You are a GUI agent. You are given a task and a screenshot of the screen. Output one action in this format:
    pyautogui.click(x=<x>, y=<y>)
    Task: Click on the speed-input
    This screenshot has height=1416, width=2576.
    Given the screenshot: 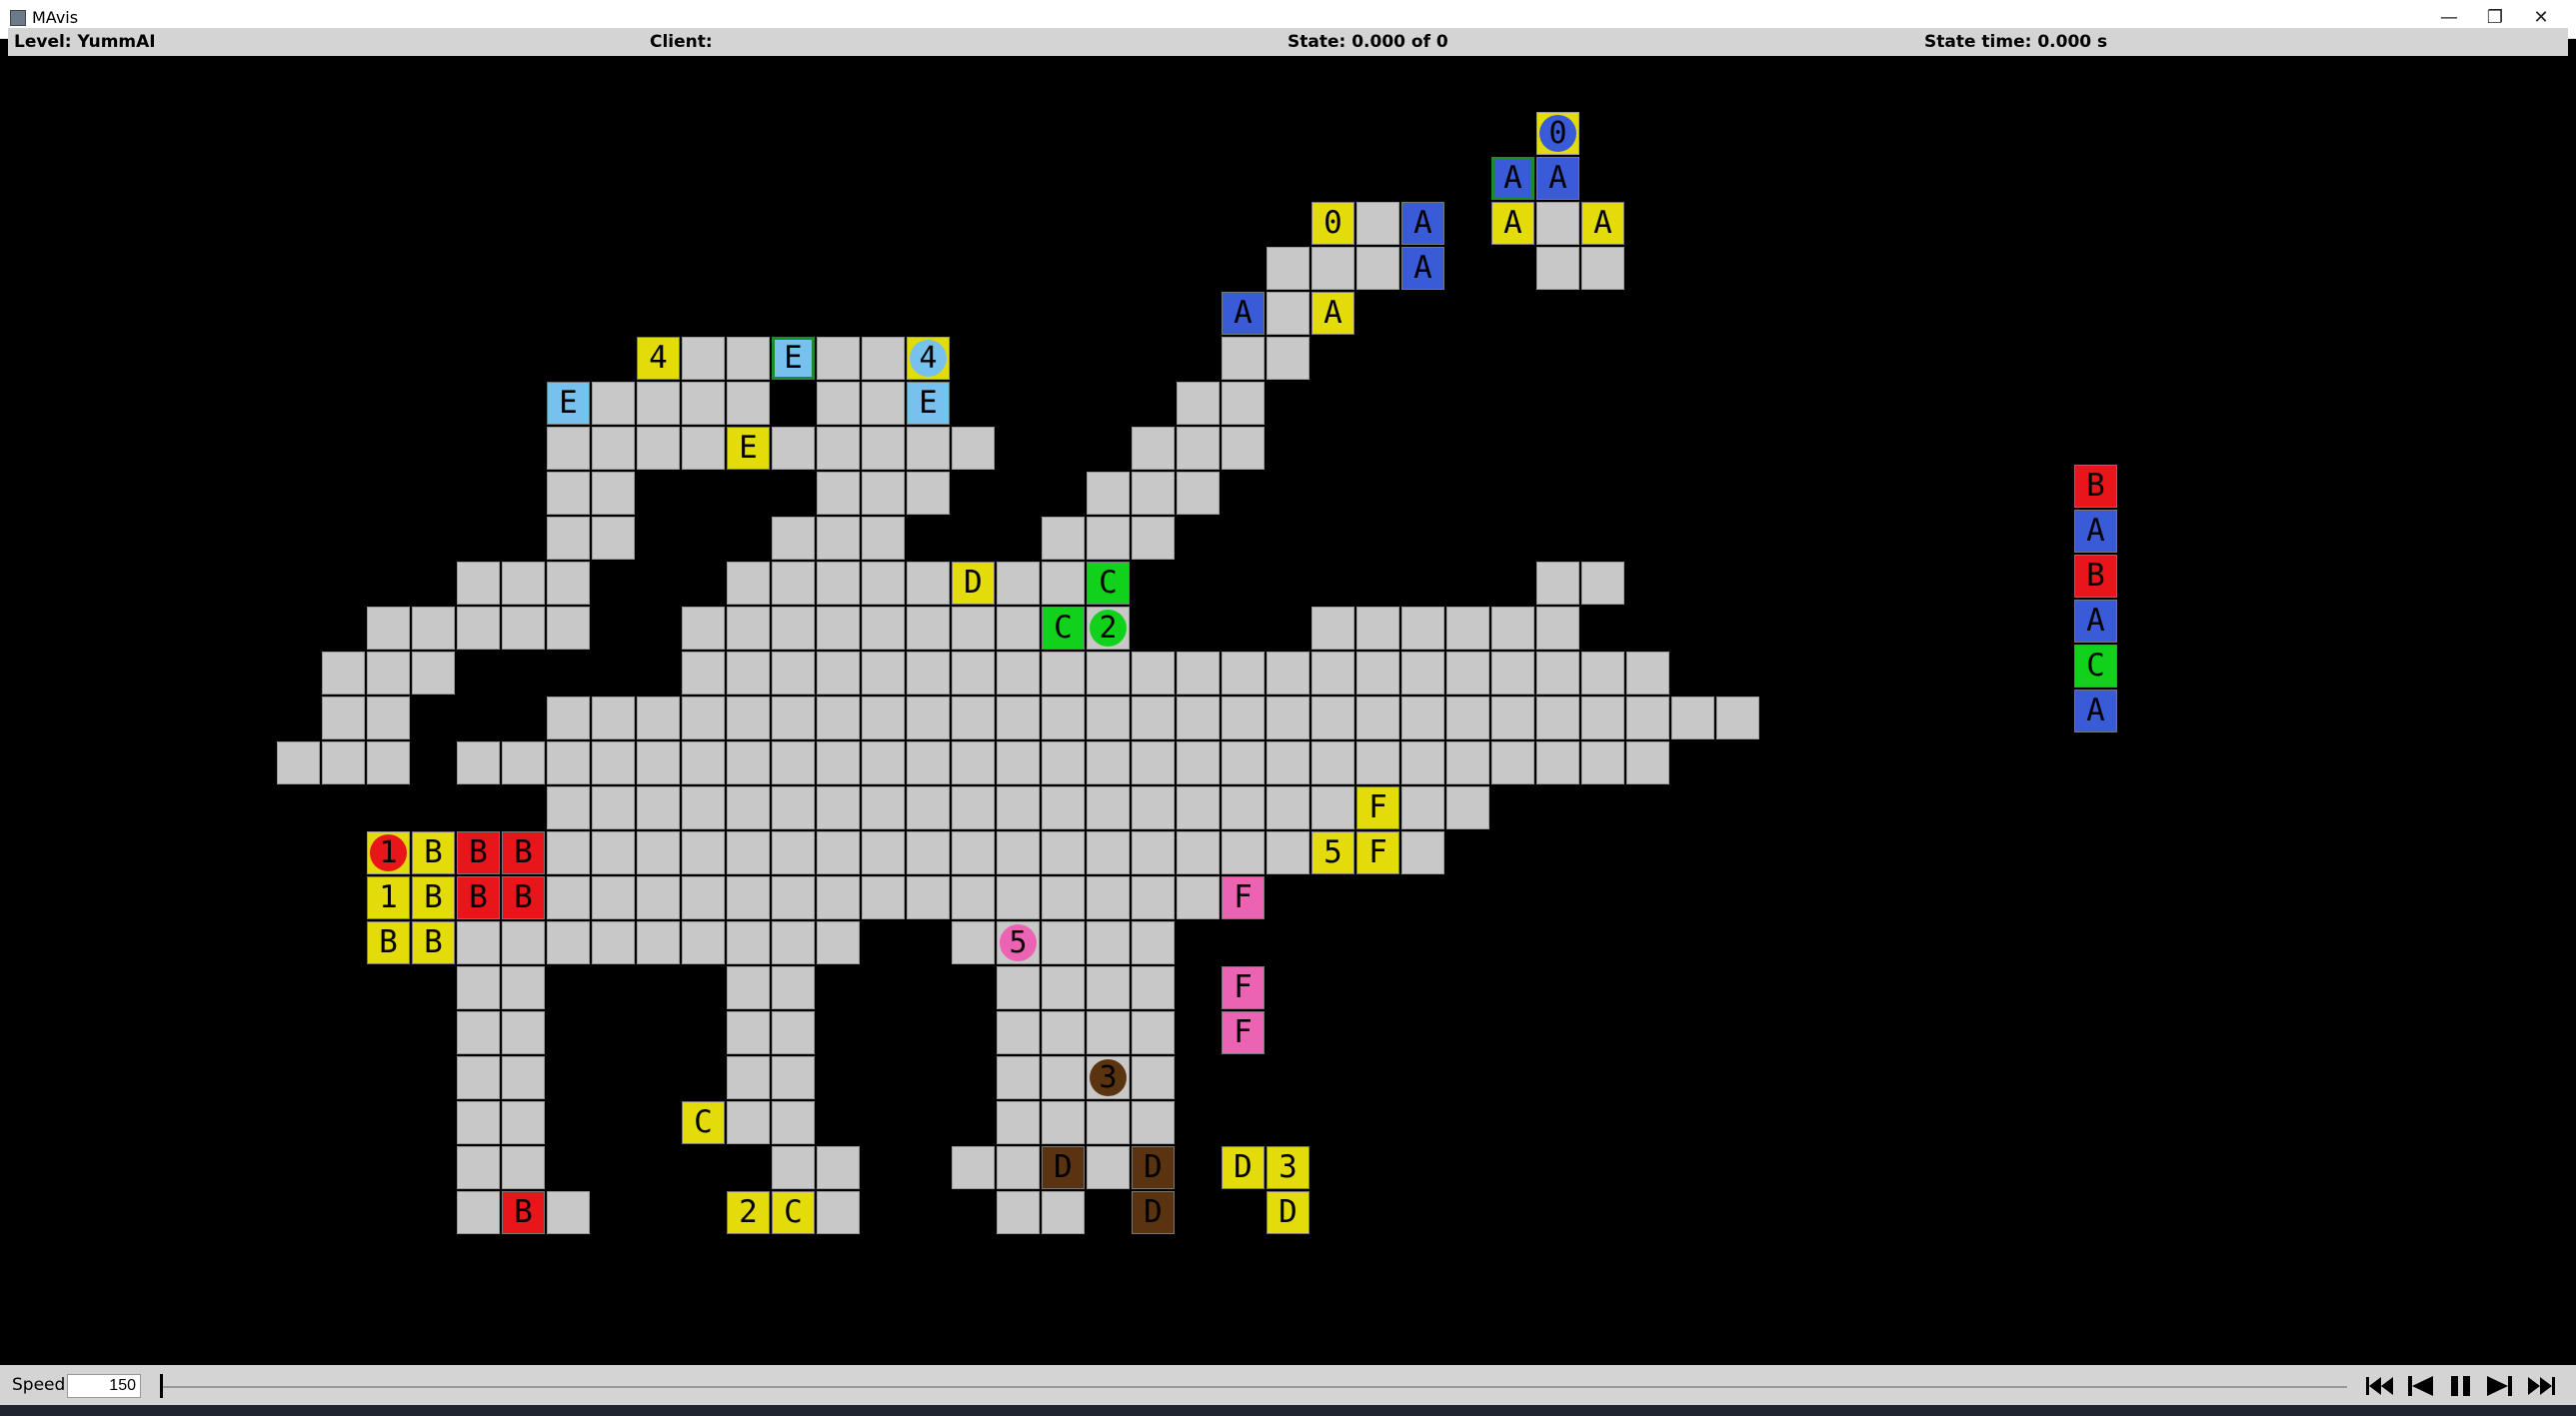 What is the action you would take?
    pyautogui.click(x=104, y=1386)
    